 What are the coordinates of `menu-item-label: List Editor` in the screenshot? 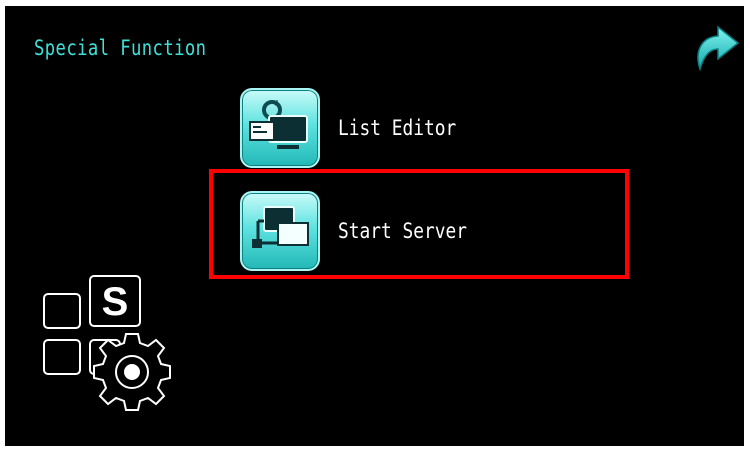 It's located at (397, 128).